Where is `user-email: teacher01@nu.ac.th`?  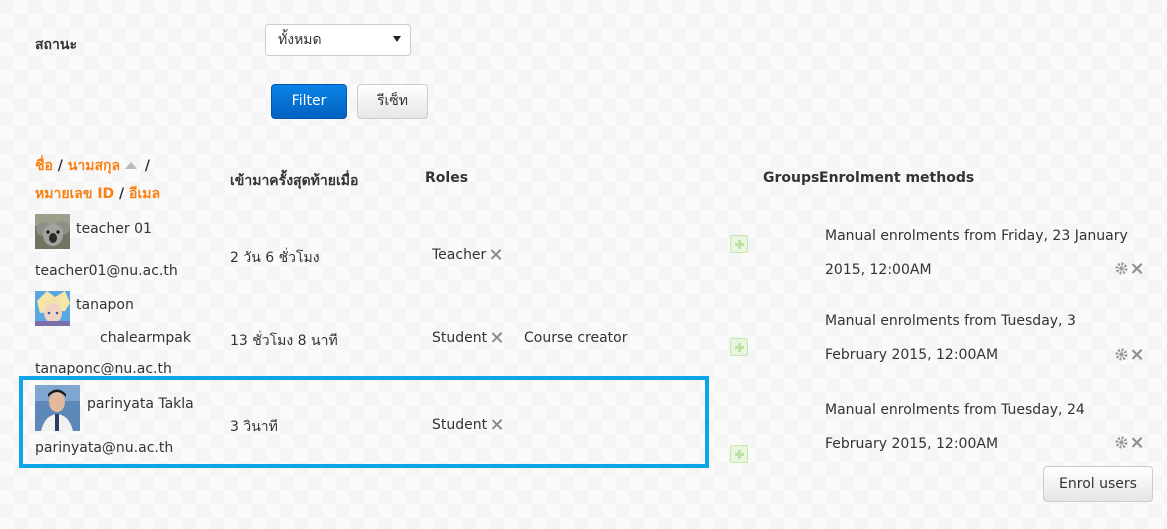
user-email: teacher01@nu.ac.th is located at coordinates (106, 271).